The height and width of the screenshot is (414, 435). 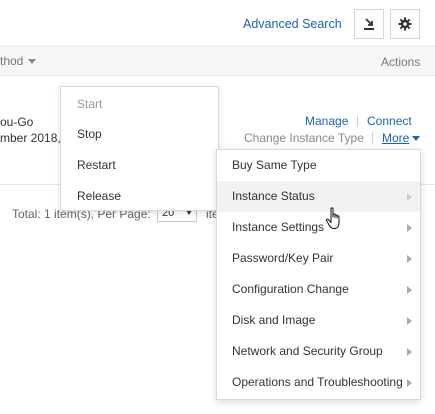 What do you see at coordinates (12, 61) in the screenshot?
I see `column-header-label: thod` at bounding box center [12, 61].